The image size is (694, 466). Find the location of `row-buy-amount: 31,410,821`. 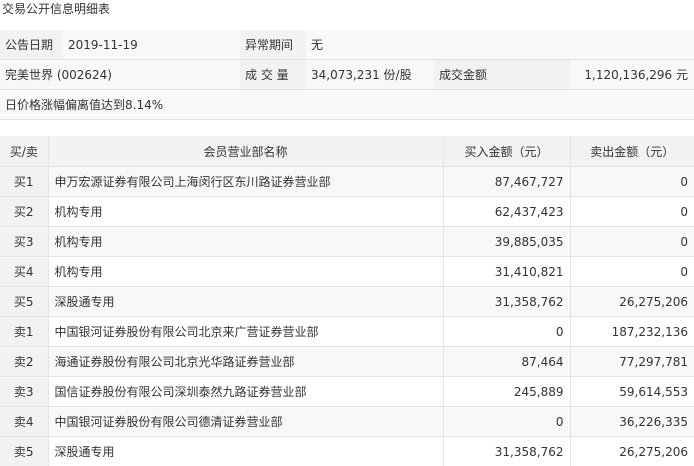

row-buy-amount: 31,410,821 is located at coordinates (507, 271).